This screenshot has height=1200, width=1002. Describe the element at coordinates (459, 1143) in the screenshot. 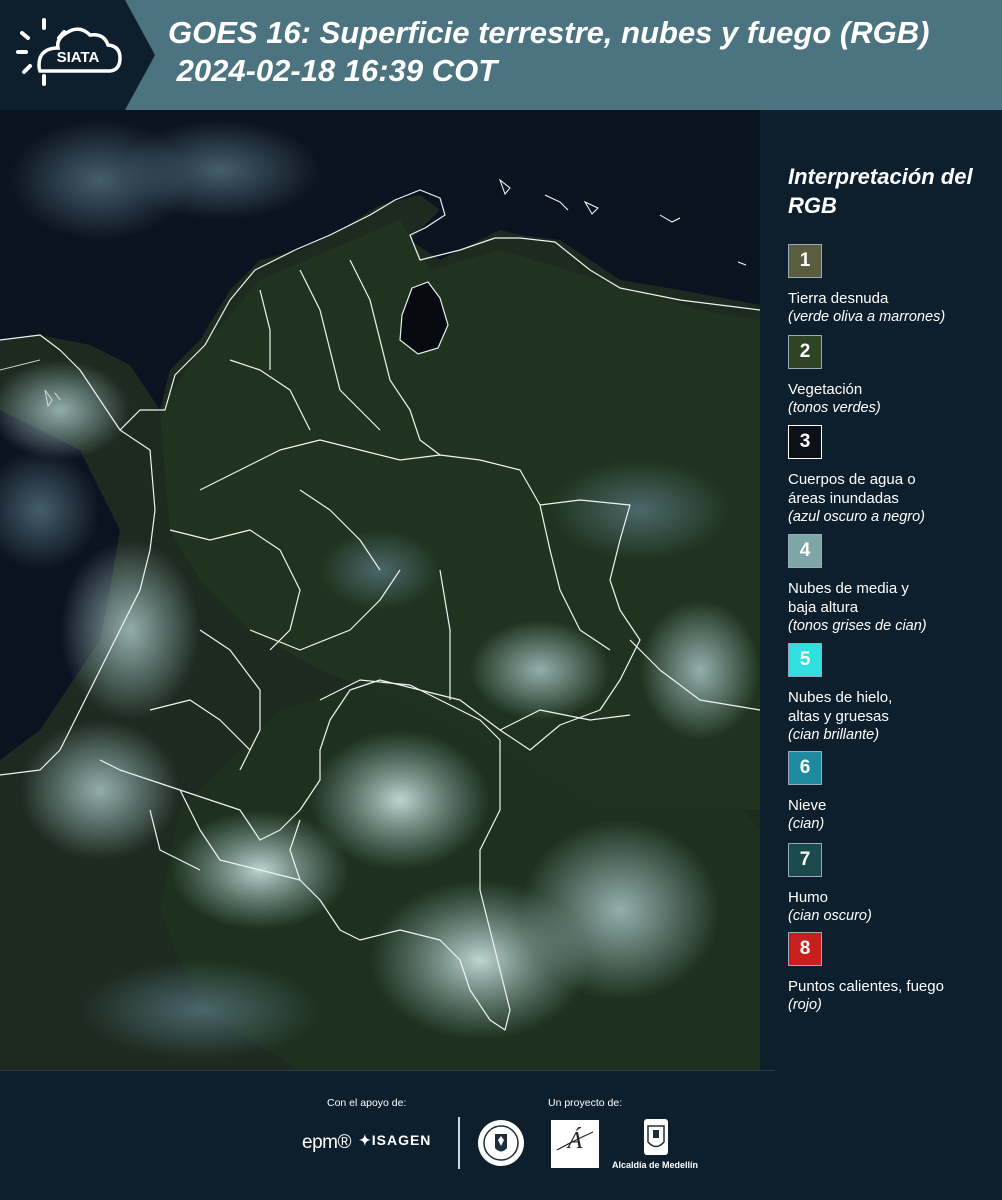

I see `footer-vertical-divider` at that location.